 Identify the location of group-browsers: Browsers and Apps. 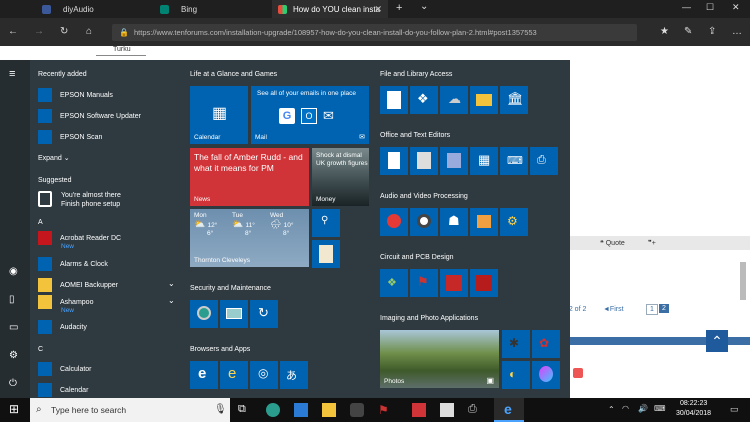
(220, 349).